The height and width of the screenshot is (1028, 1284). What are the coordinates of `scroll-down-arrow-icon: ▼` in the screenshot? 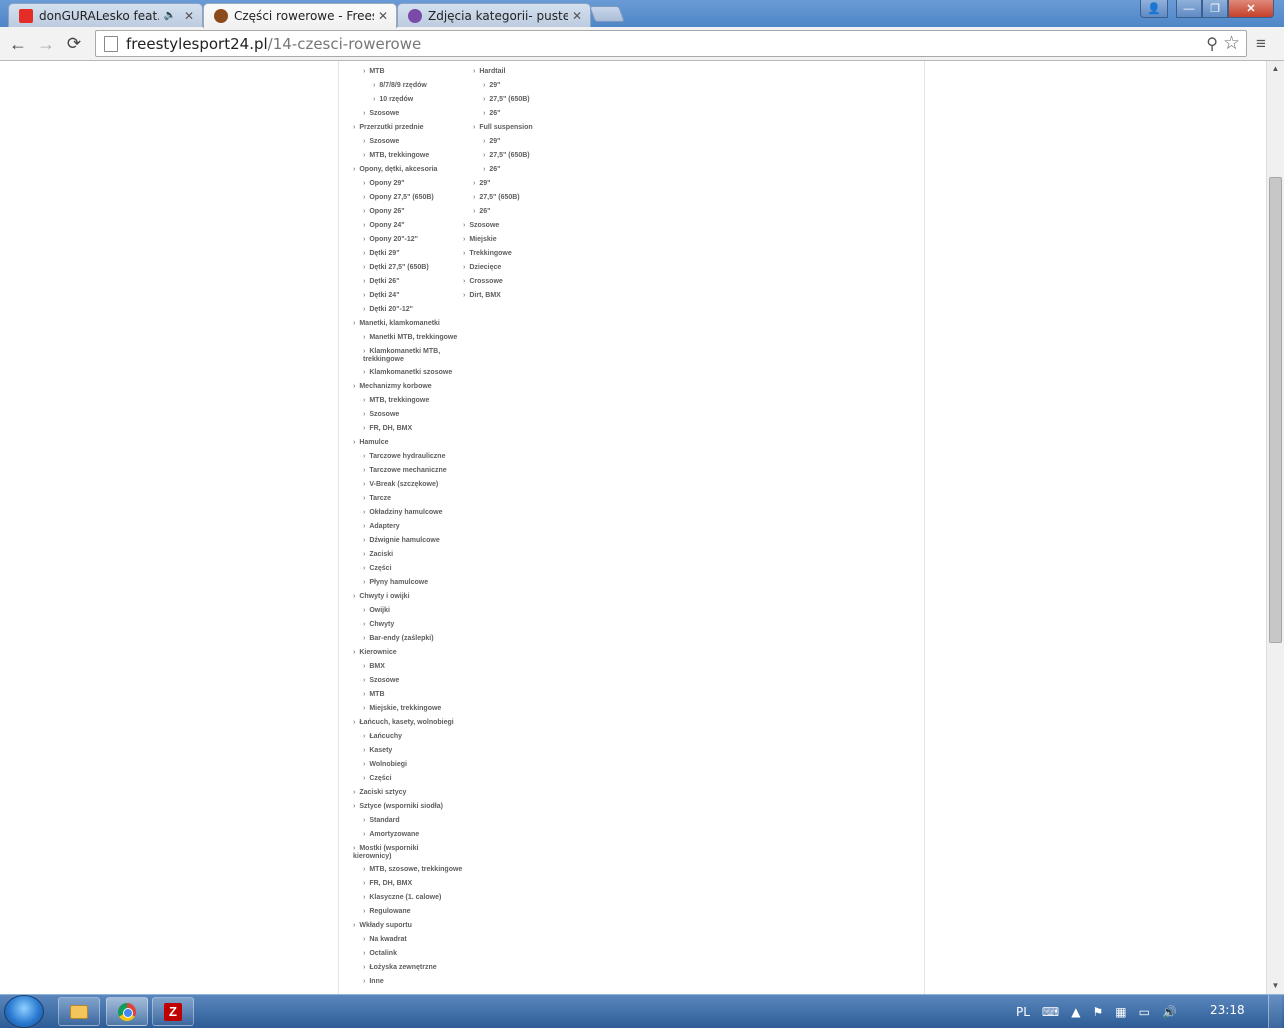 It's located at (1275, 986).